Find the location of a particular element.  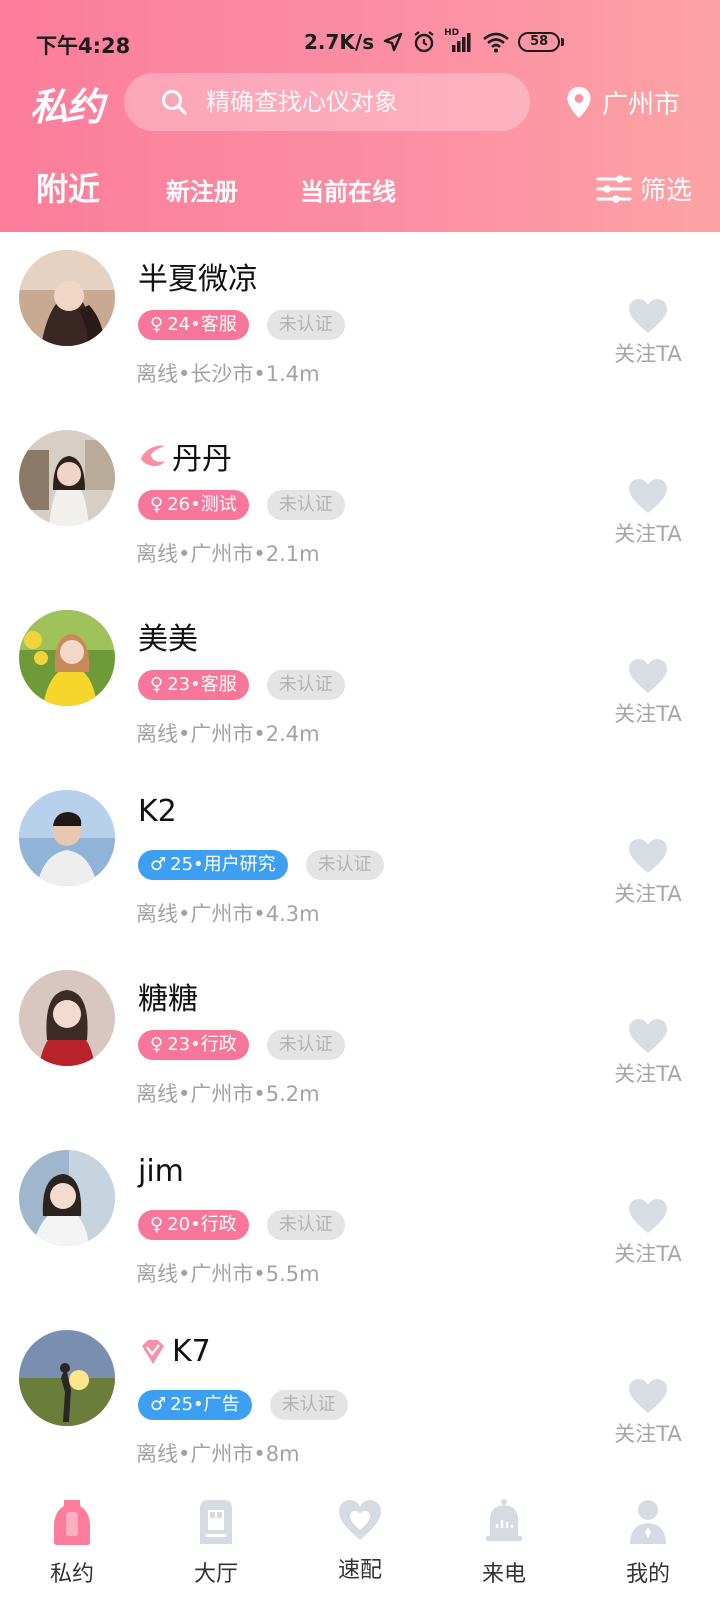

nav-item-match: 速配 is located at coordinates (360, 1540).